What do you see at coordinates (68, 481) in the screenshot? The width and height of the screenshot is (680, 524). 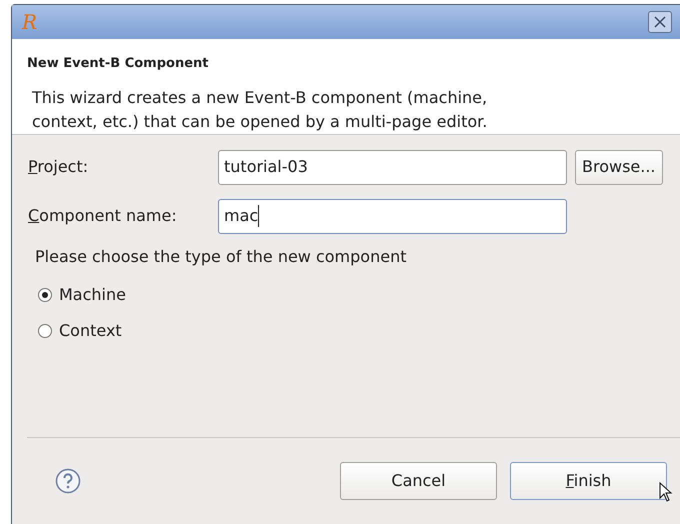 I see `help-icon` at bounding box center [68, 481].